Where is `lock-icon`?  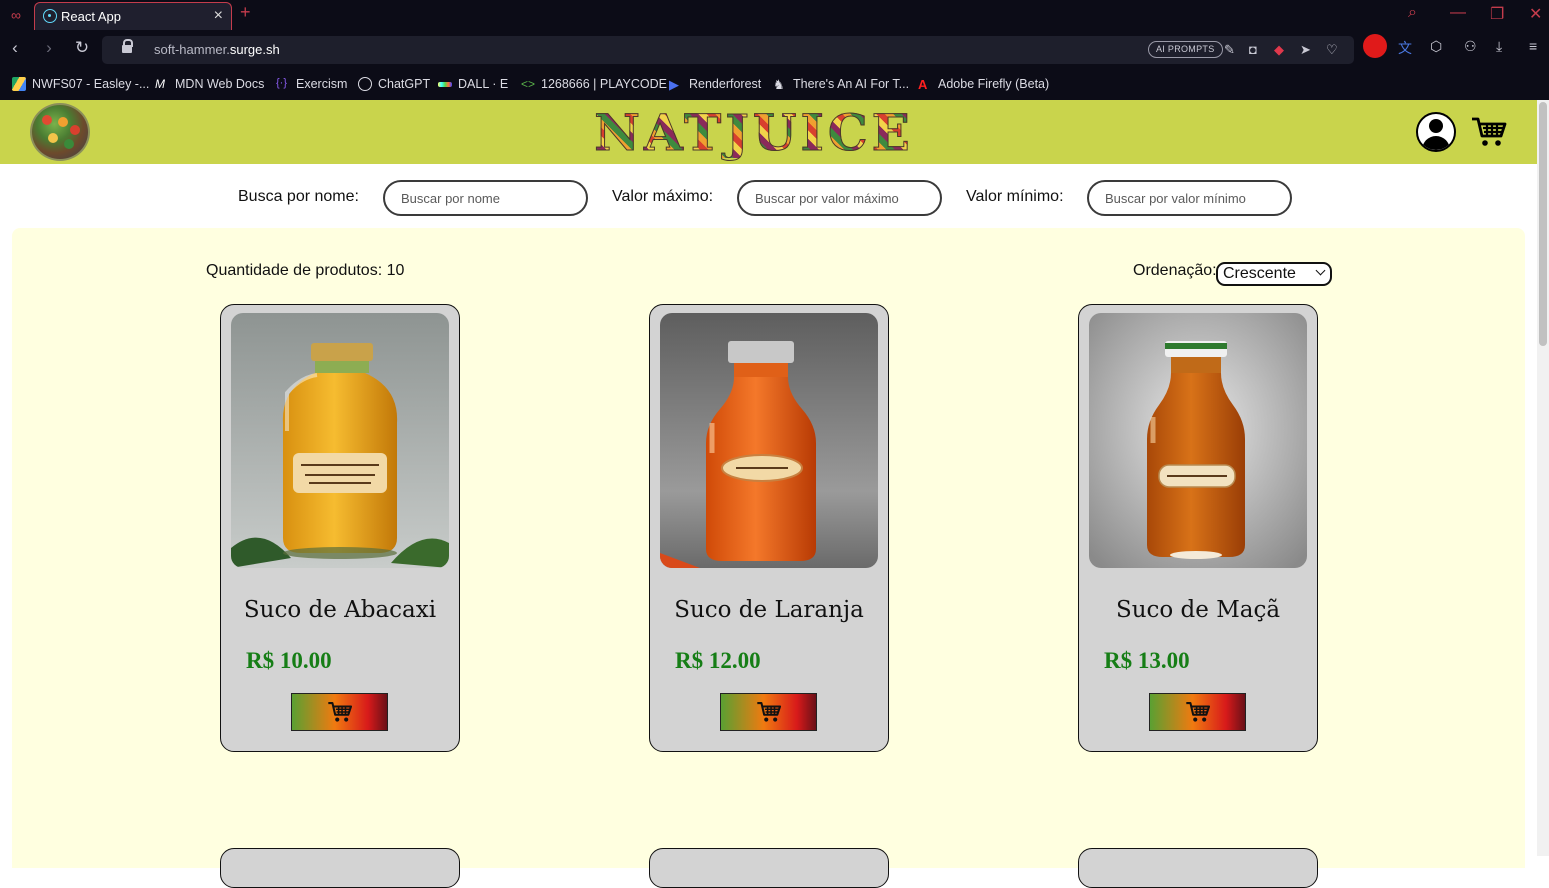
lock-icon is located at coordinates (127, 46).